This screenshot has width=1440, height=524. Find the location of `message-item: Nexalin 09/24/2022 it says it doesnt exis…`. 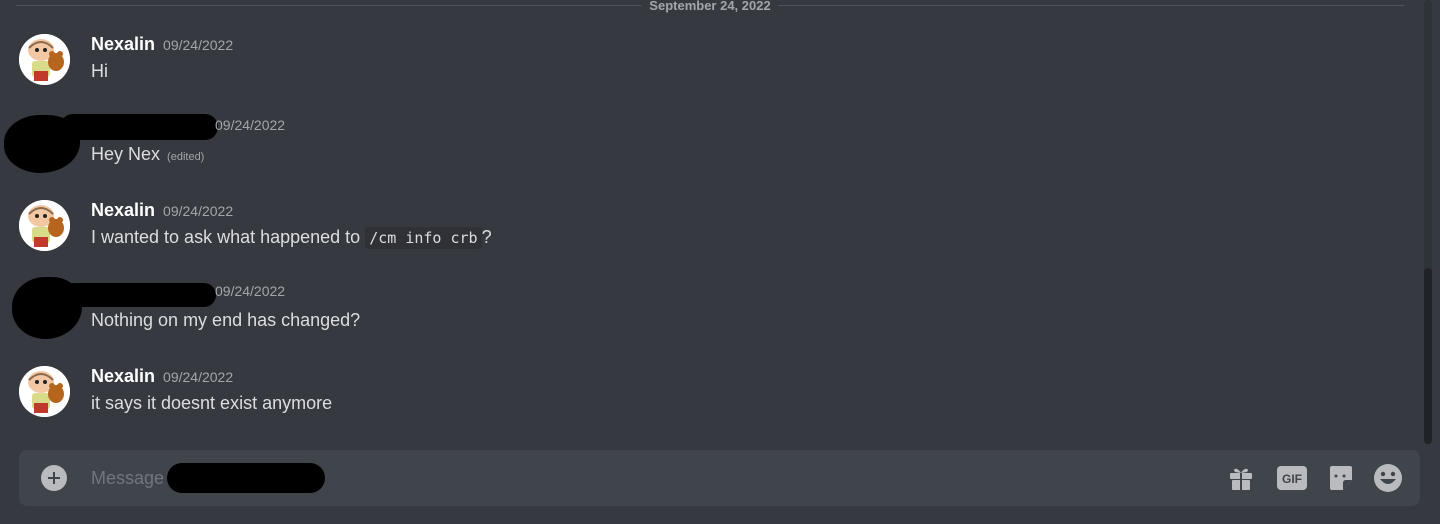

message-item: Nexalin 09/24/2022 it says it doesnt exis… is located at coordinates (700, 401).